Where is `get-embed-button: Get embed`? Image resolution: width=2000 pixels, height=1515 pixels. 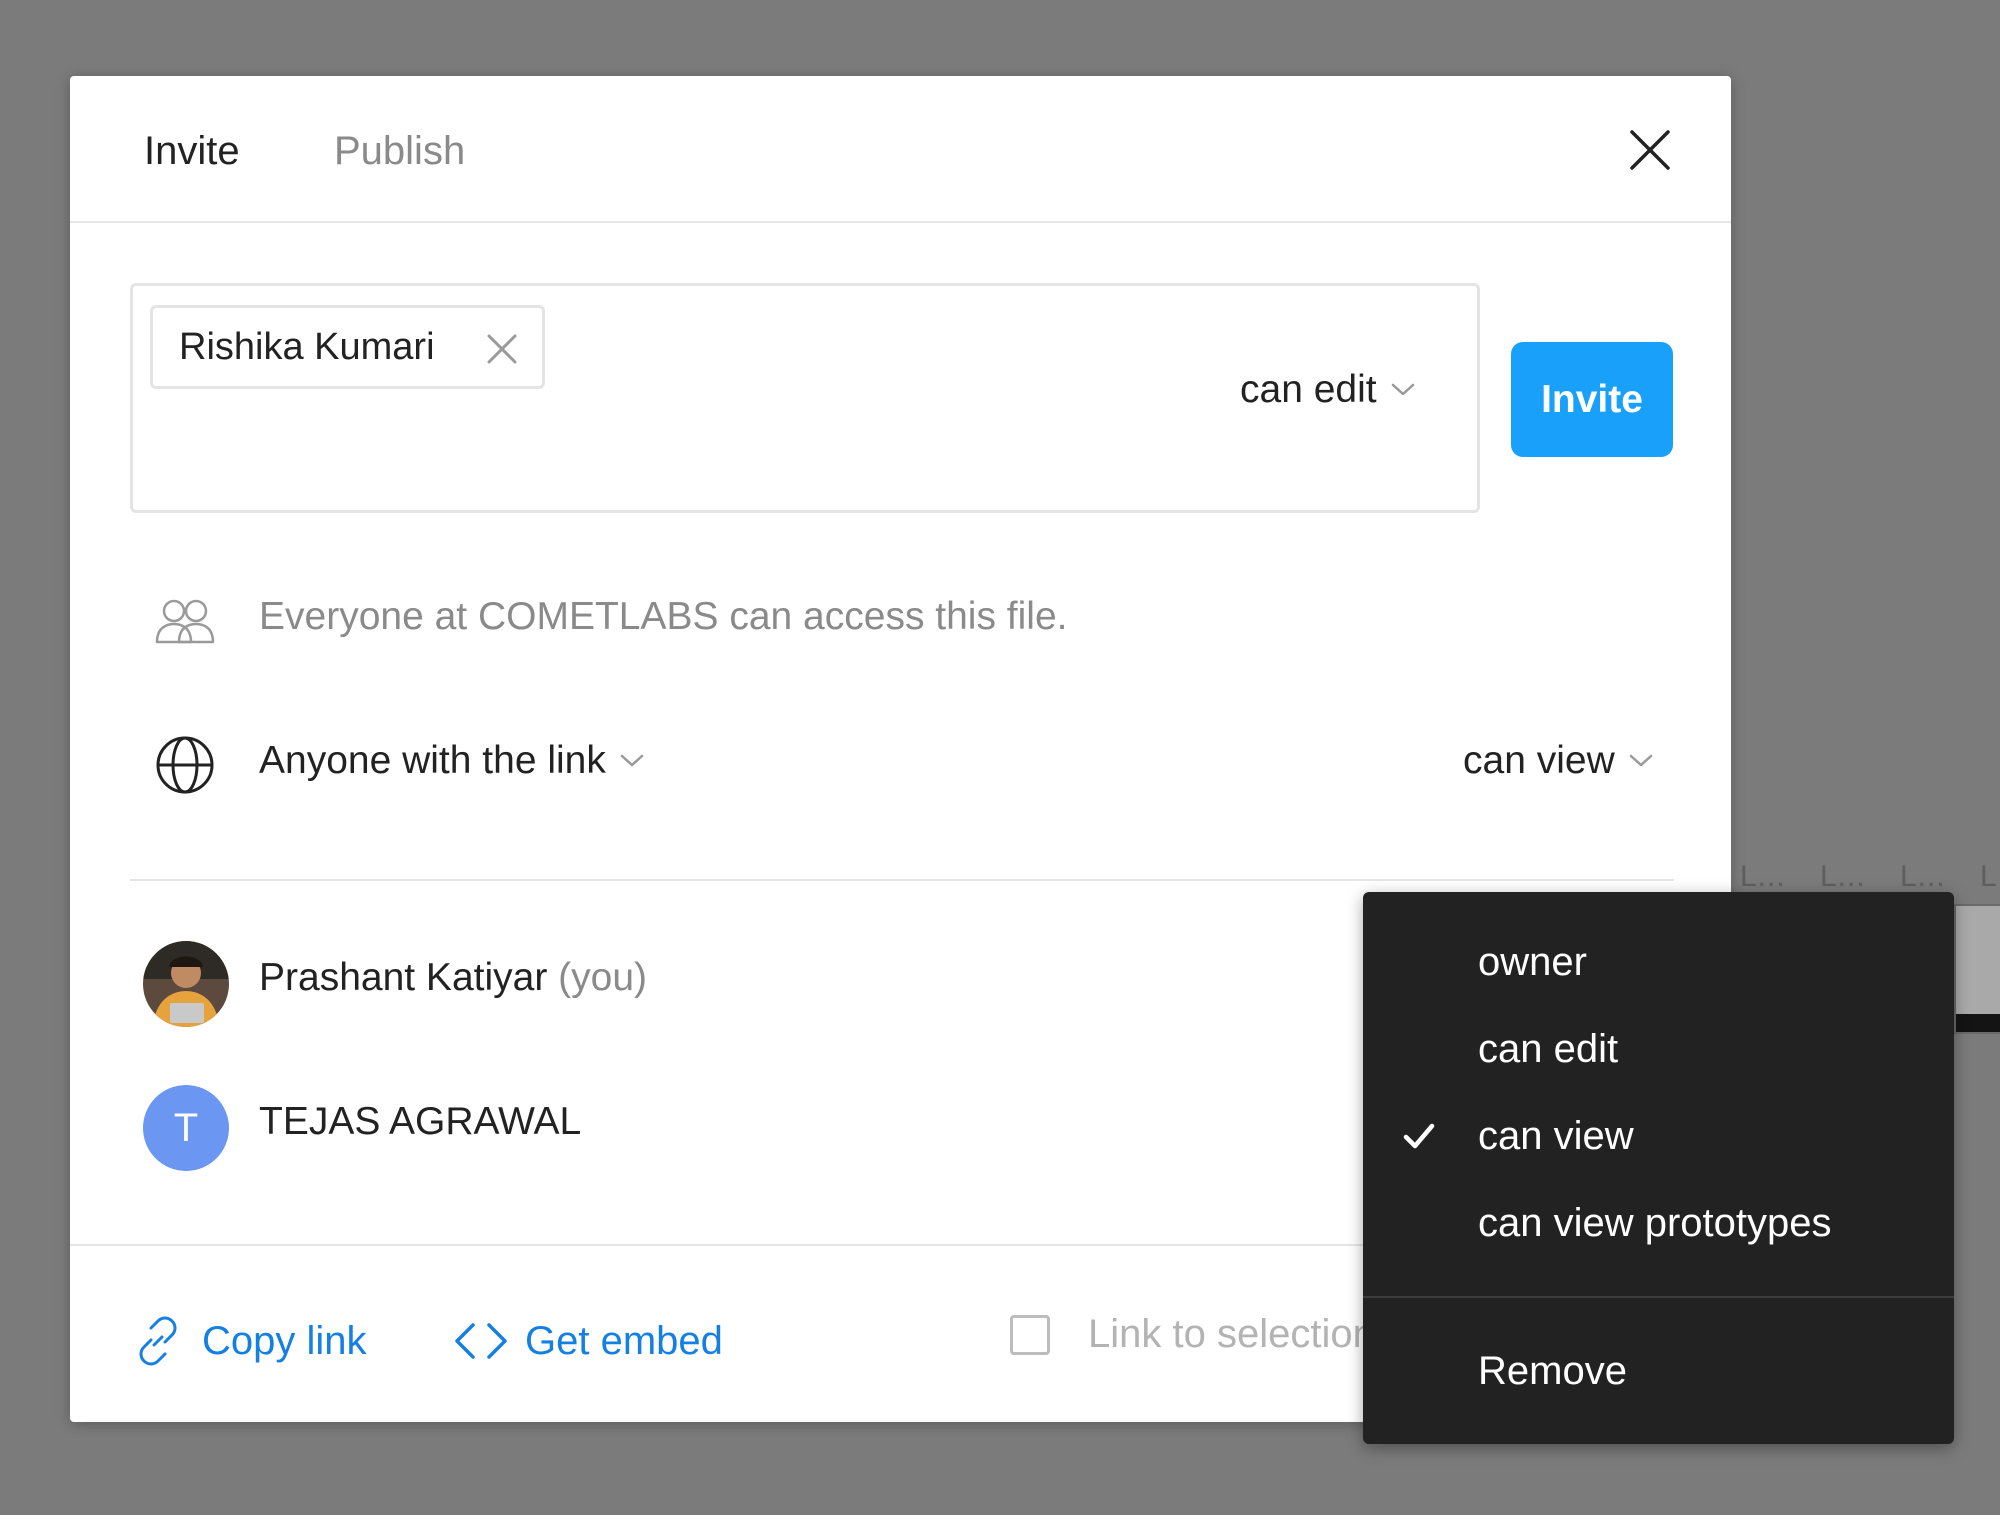 get-embed-button: Get embed is located at coordinates (588, 1341).